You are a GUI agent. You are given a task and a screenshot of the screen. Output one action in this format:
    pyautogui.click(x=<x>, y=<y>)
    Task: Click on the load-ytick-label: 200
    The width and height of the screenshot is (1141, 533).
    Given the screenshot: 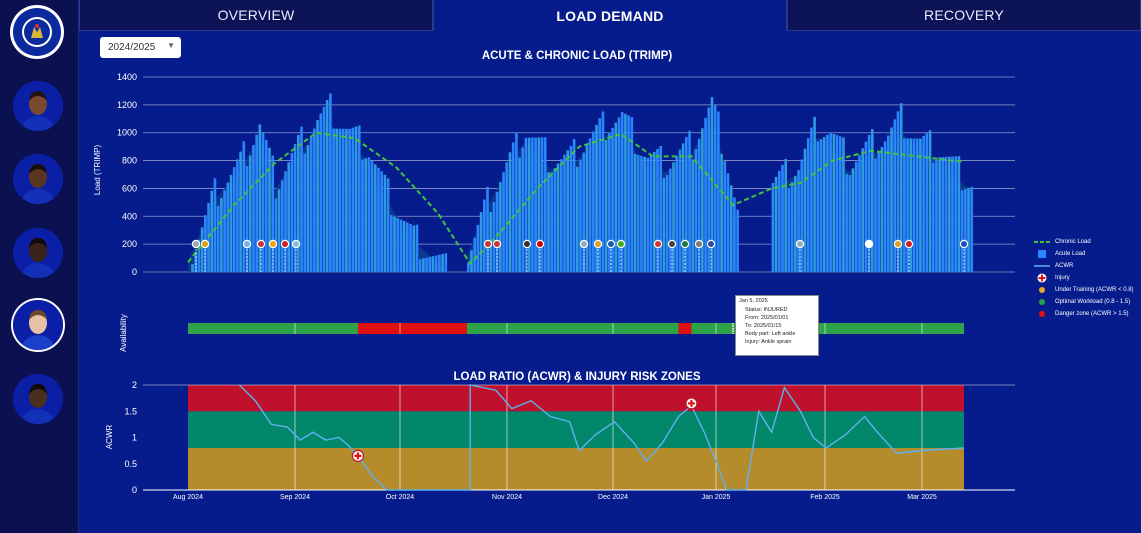 What is the action you would take?
    pyautogui.click(x=129, y=244)
    